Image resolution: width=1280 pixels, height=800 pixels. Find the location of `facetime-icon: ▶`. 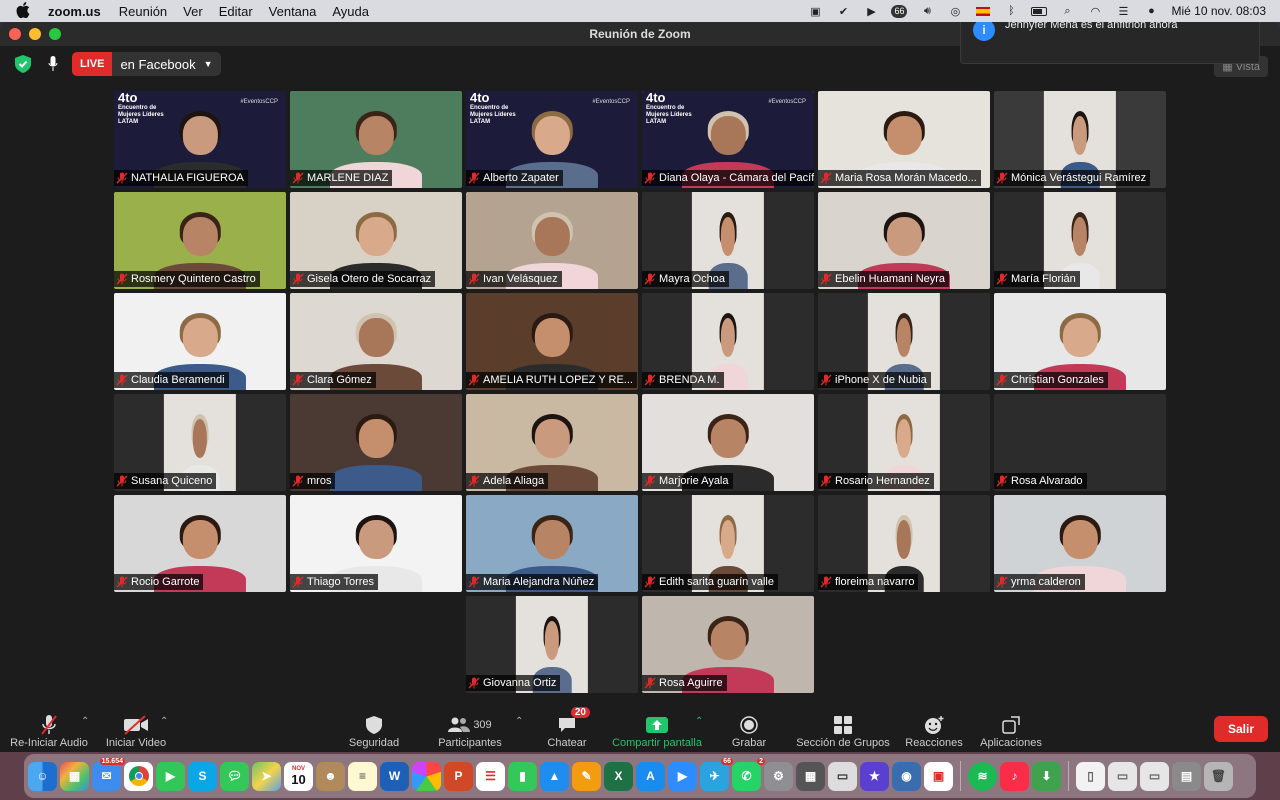

facetime-icon: ▶ is located at coordinates (170, 776).